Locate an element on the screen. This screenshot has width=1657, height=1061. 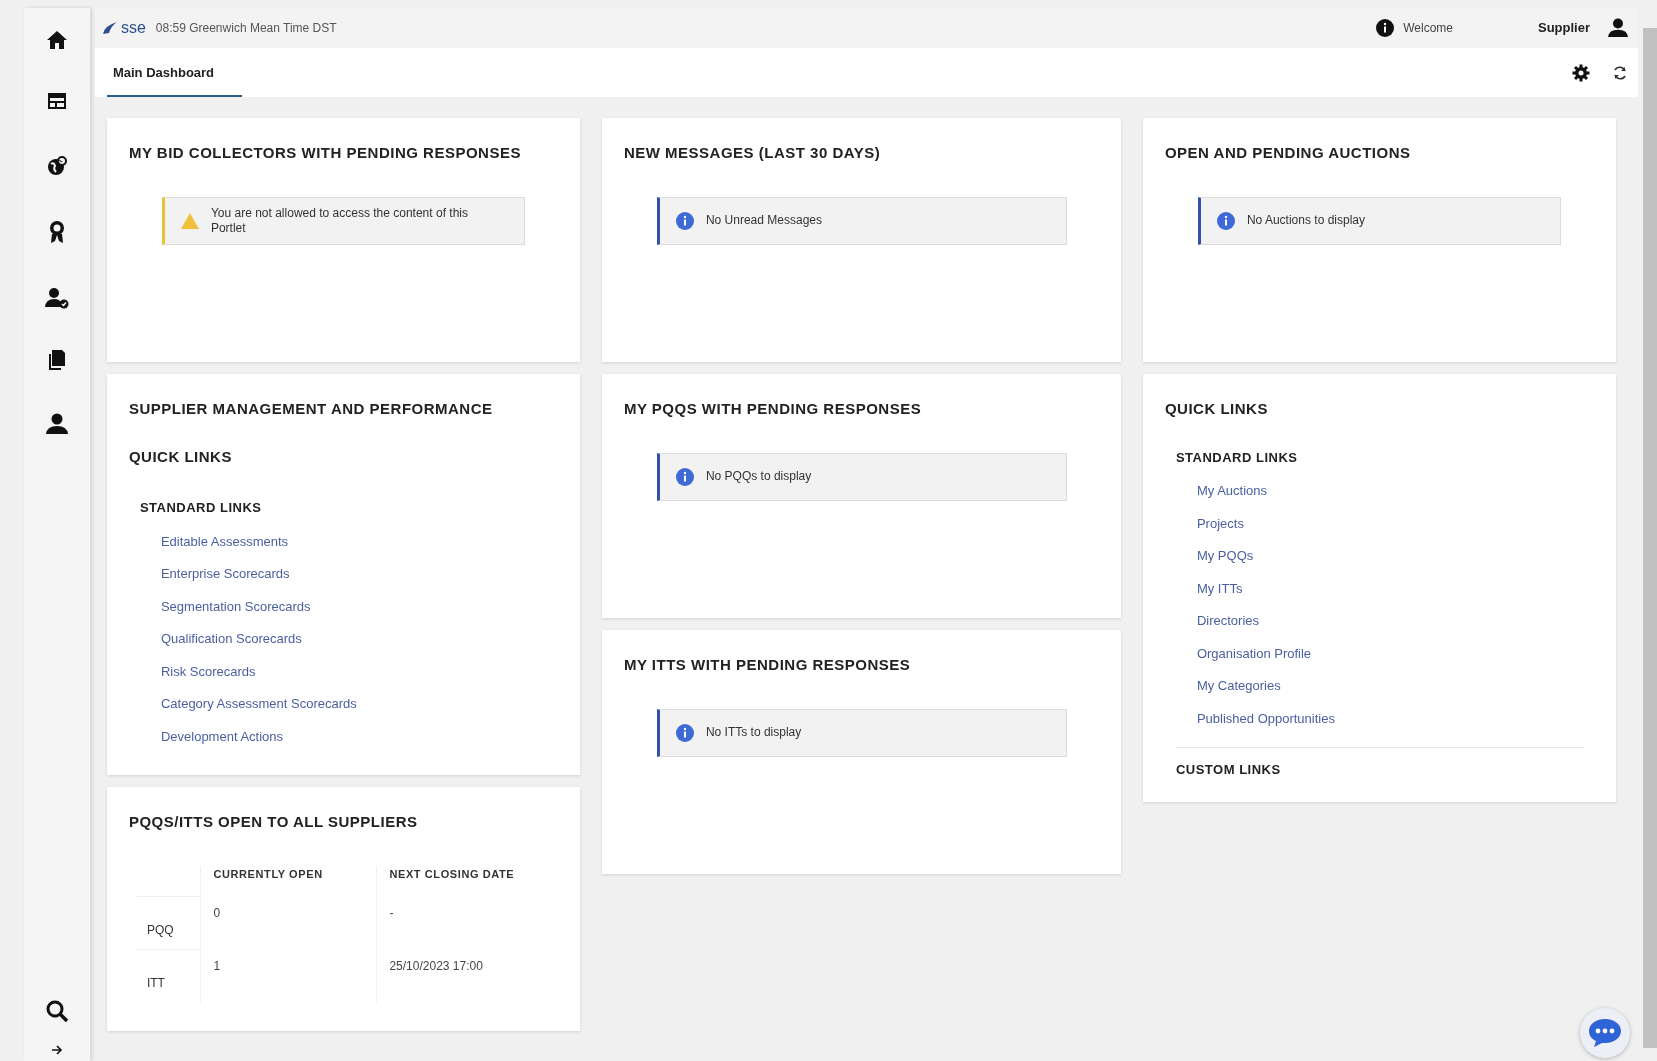
quick-link: Segmentation Scorecards is located at coordinates (235, 606).